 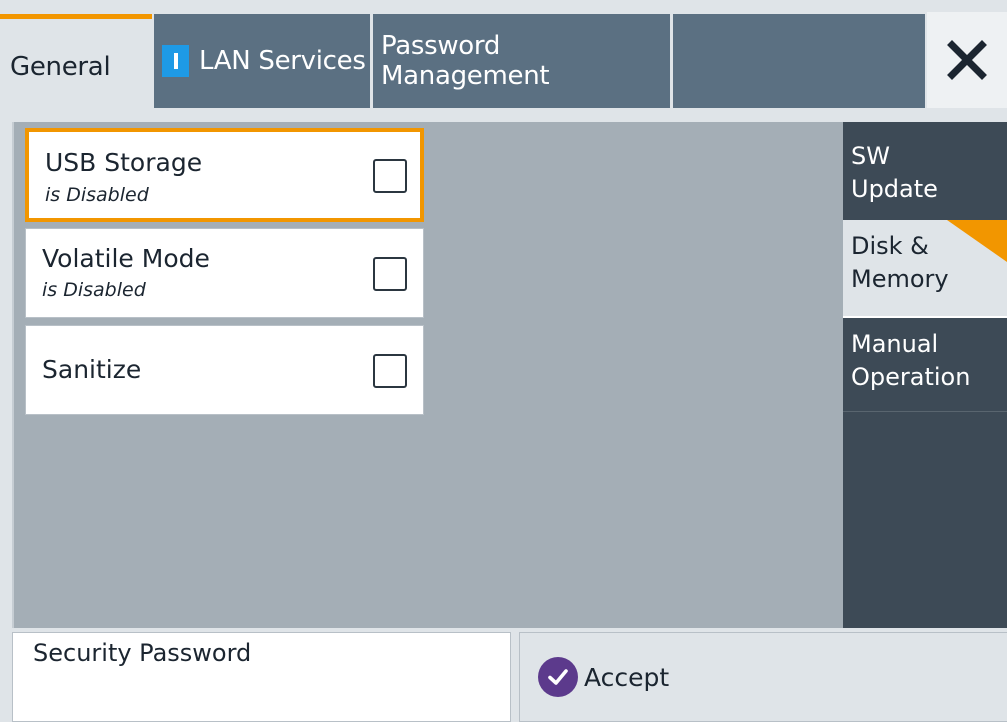 What do you see at coordinates (60, 66) in the screenshot?
I see `tab-general-label: General` at bounding box center [60, 66].